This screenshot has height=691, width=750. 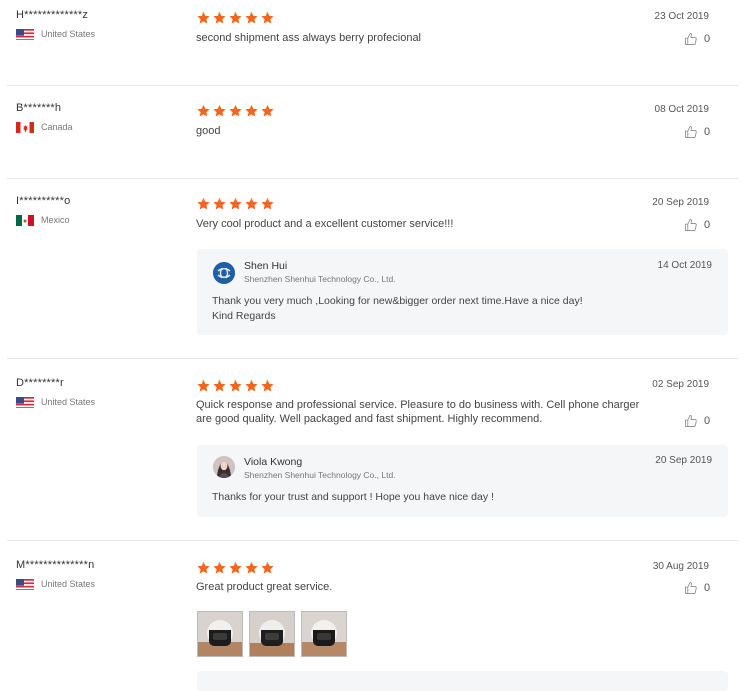 What do you see at coordinates (25, 127) in the screenshot?
I see `ca-flag-icon` at bounding box center [25, 127].